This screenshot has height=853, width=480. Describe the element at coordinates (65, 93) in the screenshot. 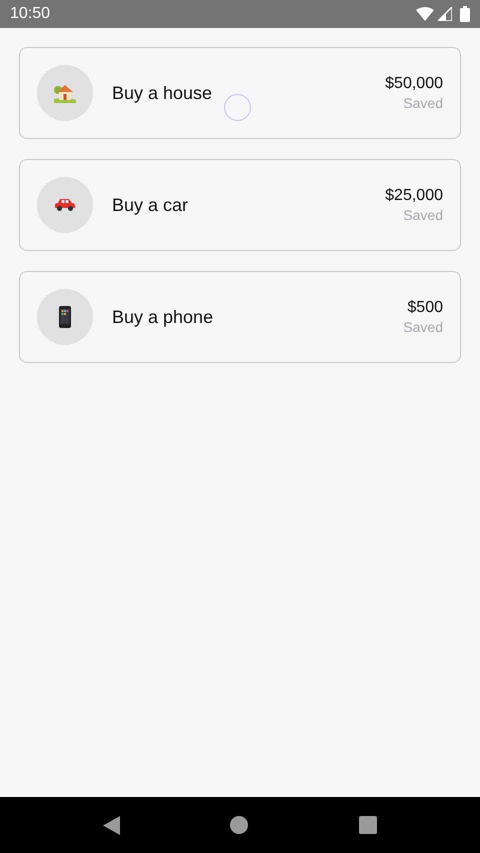

I see `house-icon` at that location.